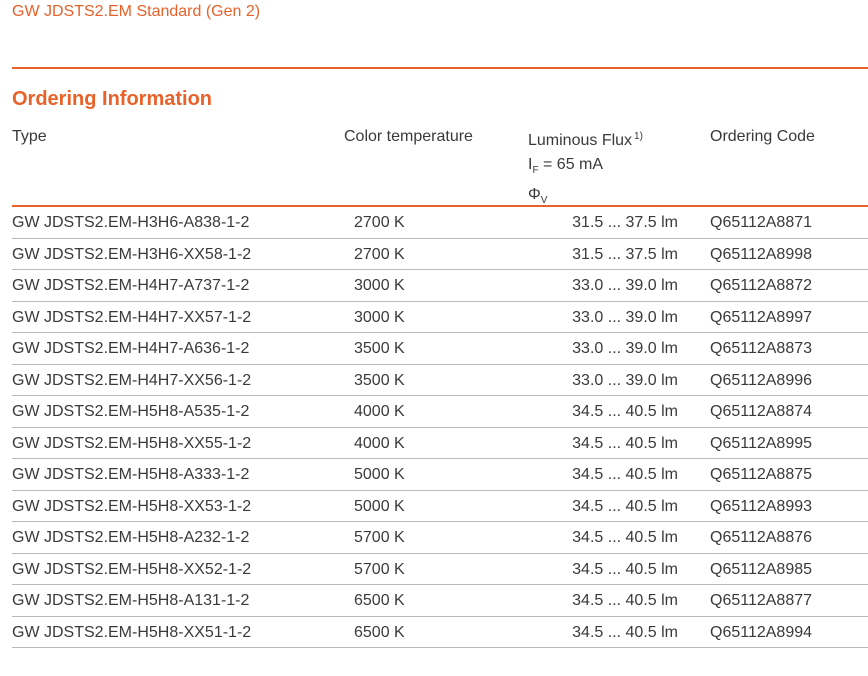 This screenshot has height=676, width=868. I want to click on column-header-color-temperature: Color temperature, so click(408, 136).